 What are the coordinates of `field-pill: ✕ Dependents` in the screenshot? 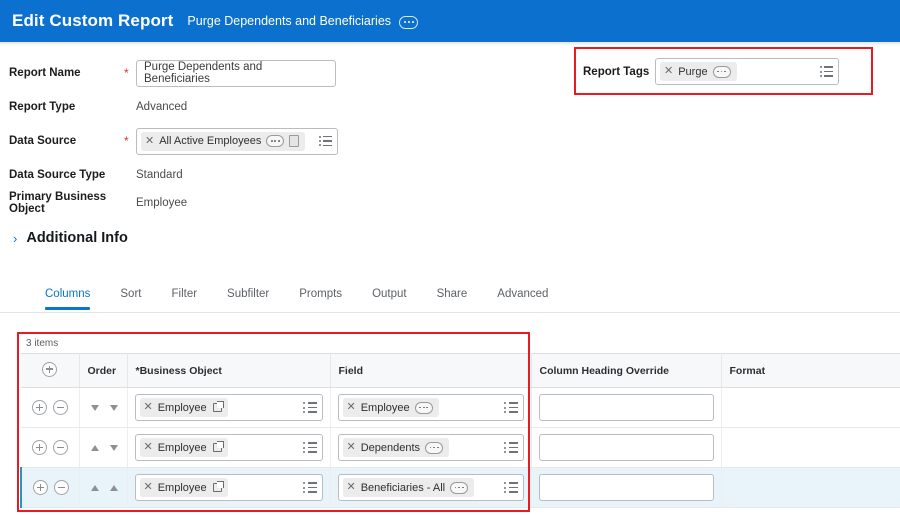 It's located at (396, 447).